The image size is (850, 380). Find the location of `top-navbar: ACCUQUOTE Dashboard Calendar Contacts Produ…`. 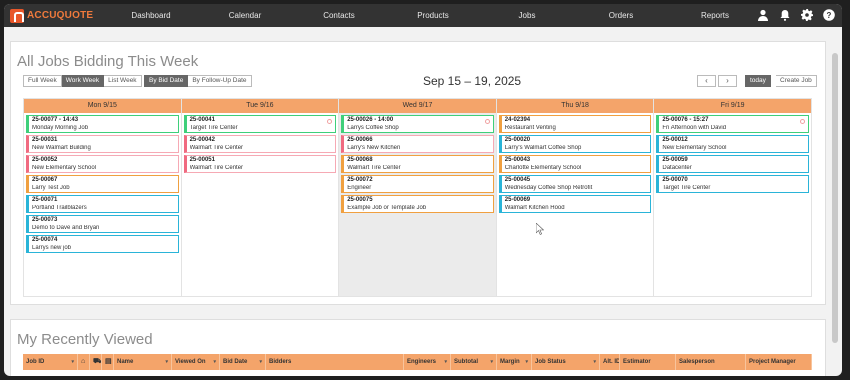

top-navbar: ACCUQUOTE Dashboard Calendar Contacts Produ… is located at coordinates (423, 15).